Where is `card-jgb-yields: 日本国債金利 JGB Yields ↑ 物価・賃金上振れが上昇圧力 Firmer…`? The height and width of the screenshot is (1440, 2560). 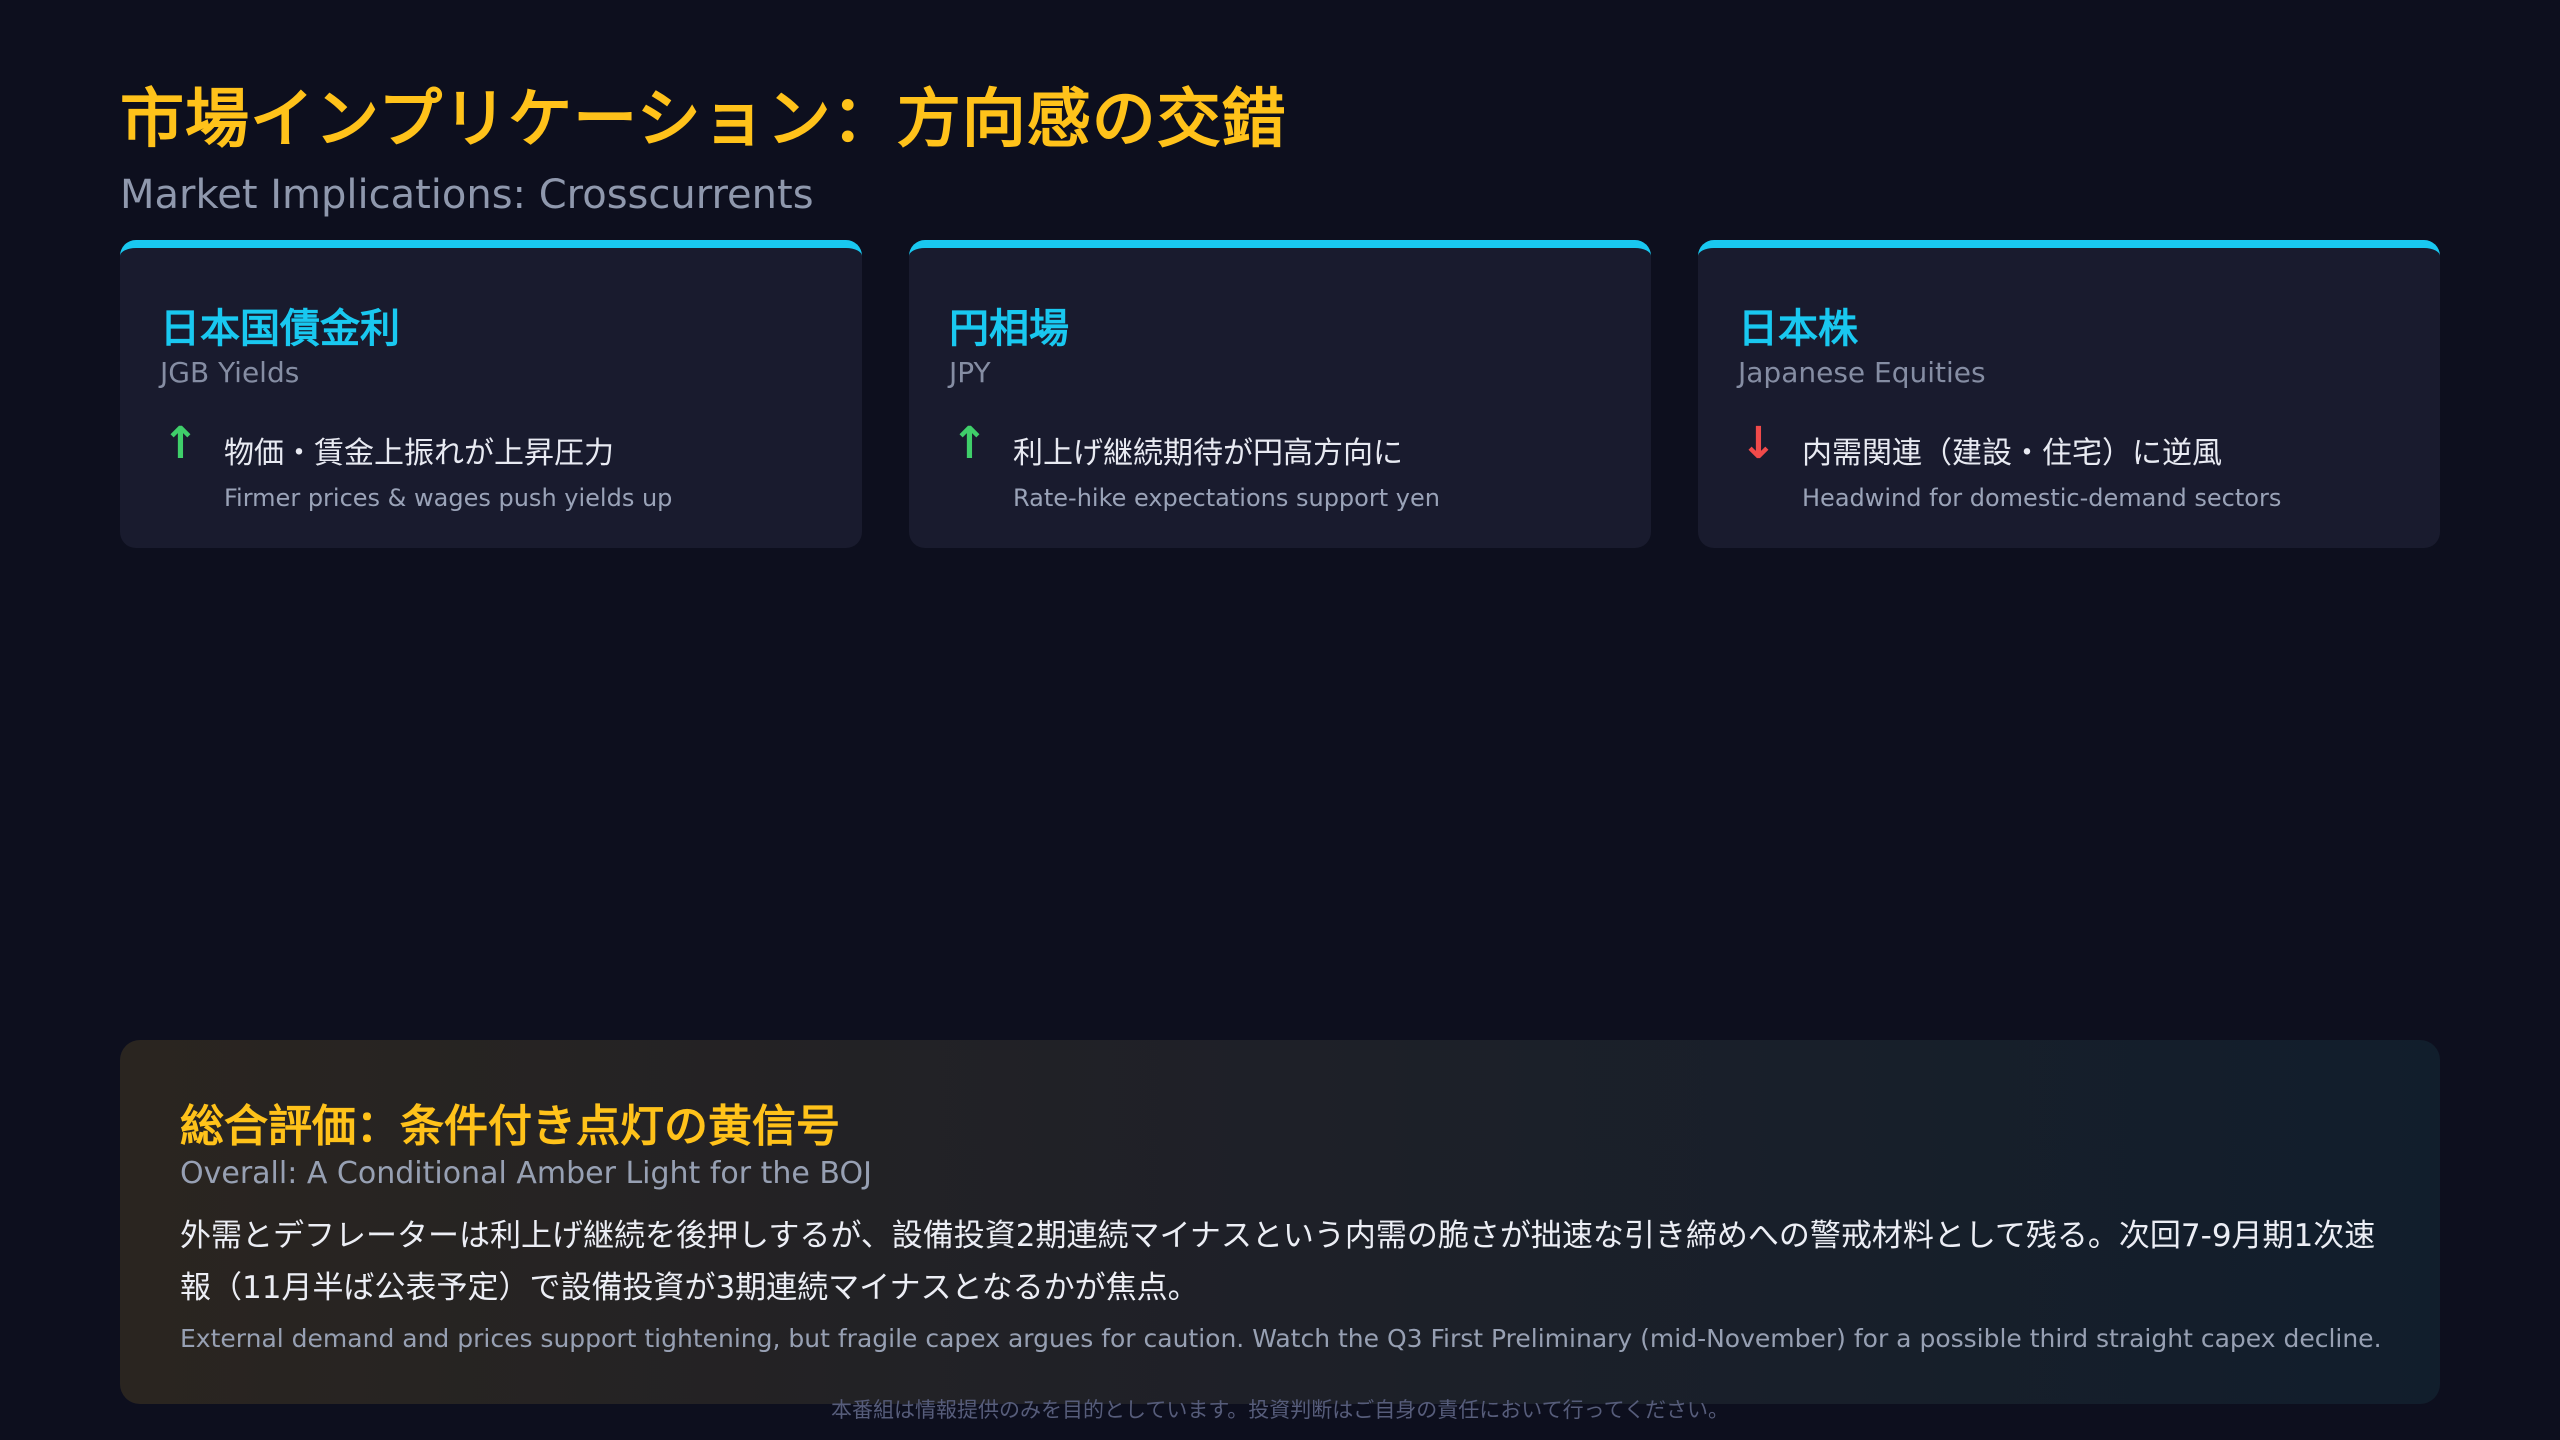 card-jgb-yields: 日本国債金利 JGB Yields ↑ 物価・賃金上振れが上昇圧力 Firmer… is located at coordinates (491, 394).